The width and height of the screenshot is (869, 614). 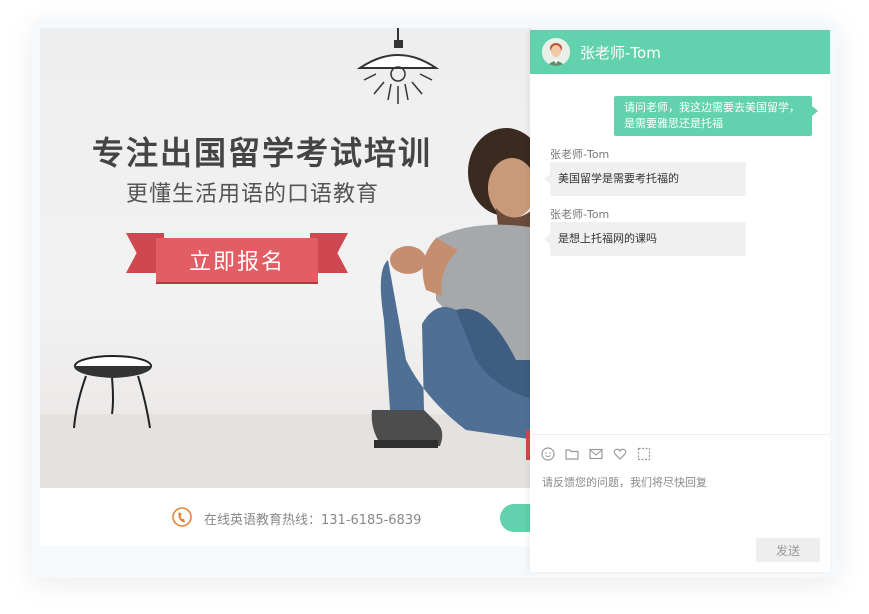 I want to click on stool-illustration, so click(x=112, y=392).